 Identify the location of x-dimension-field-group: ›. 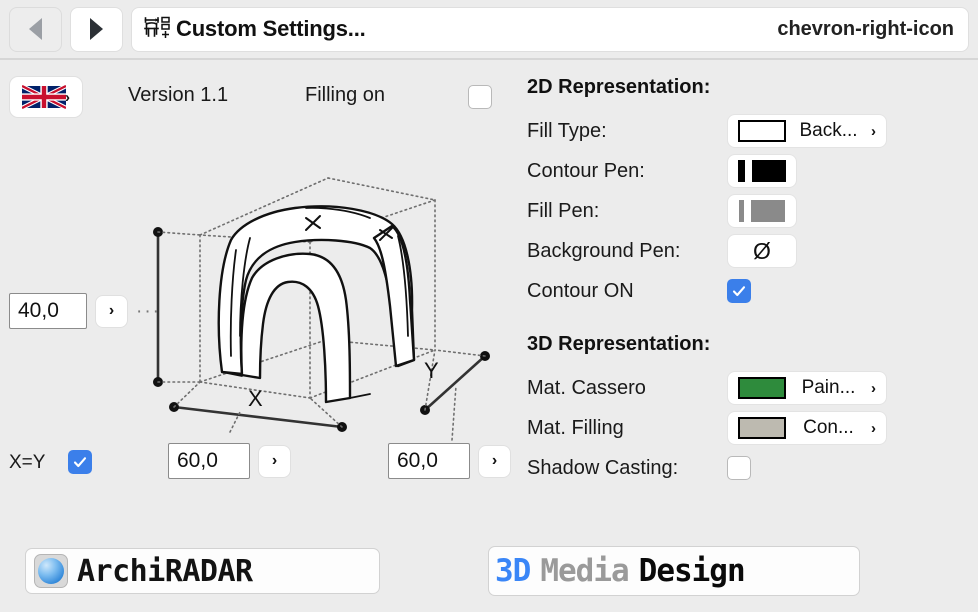
(229, 461).